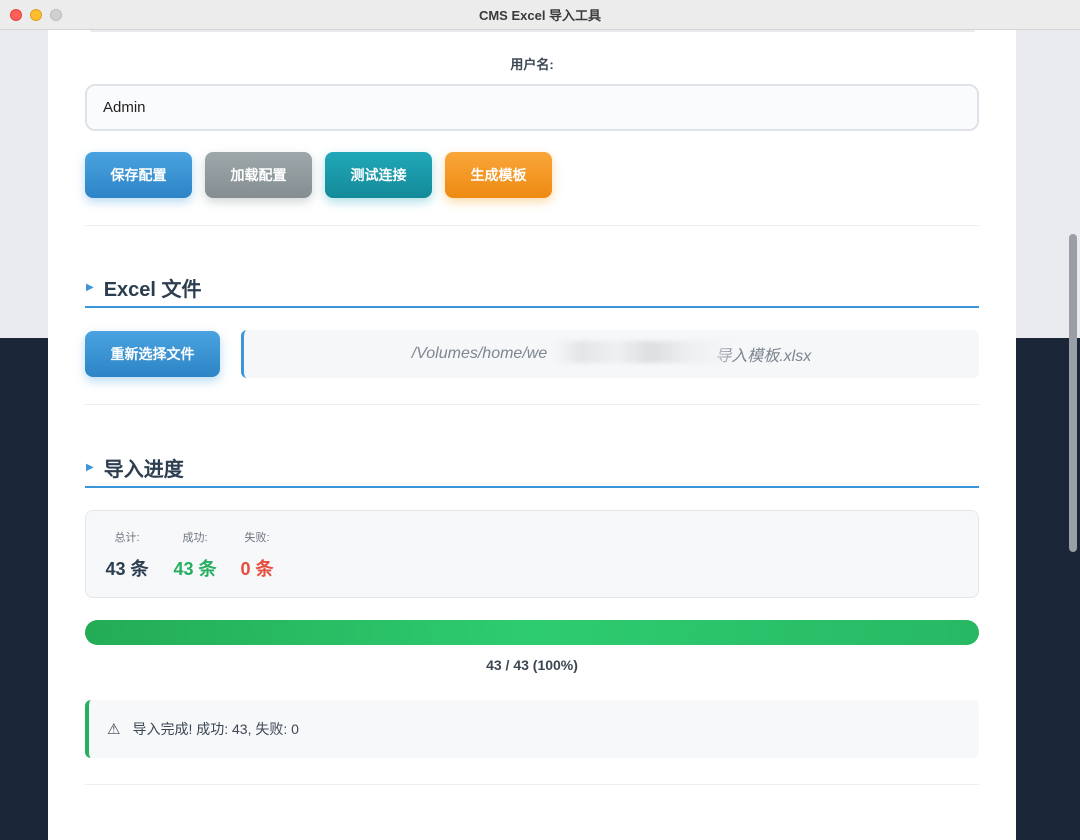 The height and width of the screenshot is (840, 1080). Describe the element at coordinates (1073, 393) in the screenshot. I see `scrollbar-thumb` at that location.